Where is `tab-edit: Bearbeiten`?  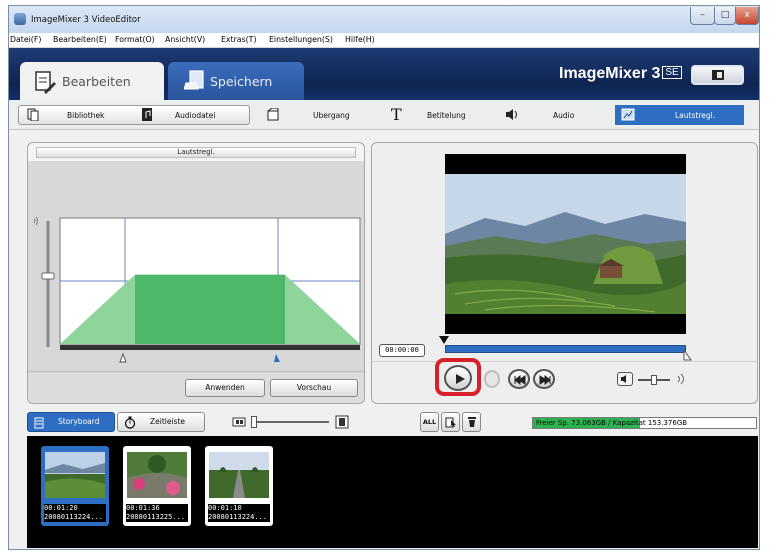 tab-edit: Bearbeiten is located at coordinates (92, 81).